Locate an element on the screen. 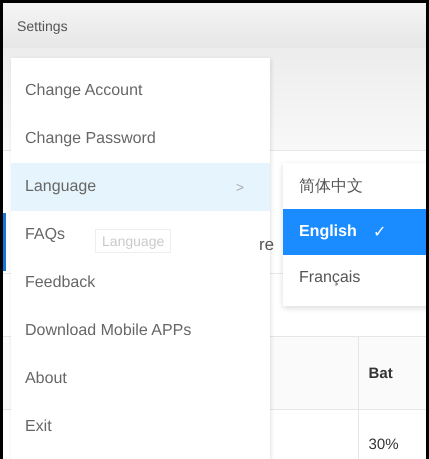 The image size is (429, 459). column-header: Bat is located at coordinates (392, 373).